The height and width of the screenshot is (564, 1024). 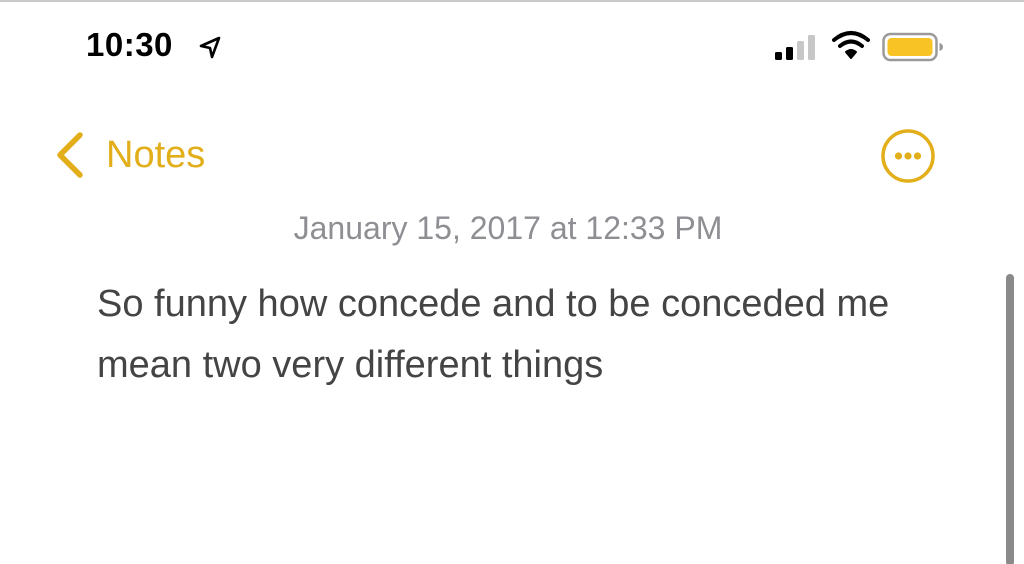 I want to click on cellular-signal-icon, so click(x=795, y=47).